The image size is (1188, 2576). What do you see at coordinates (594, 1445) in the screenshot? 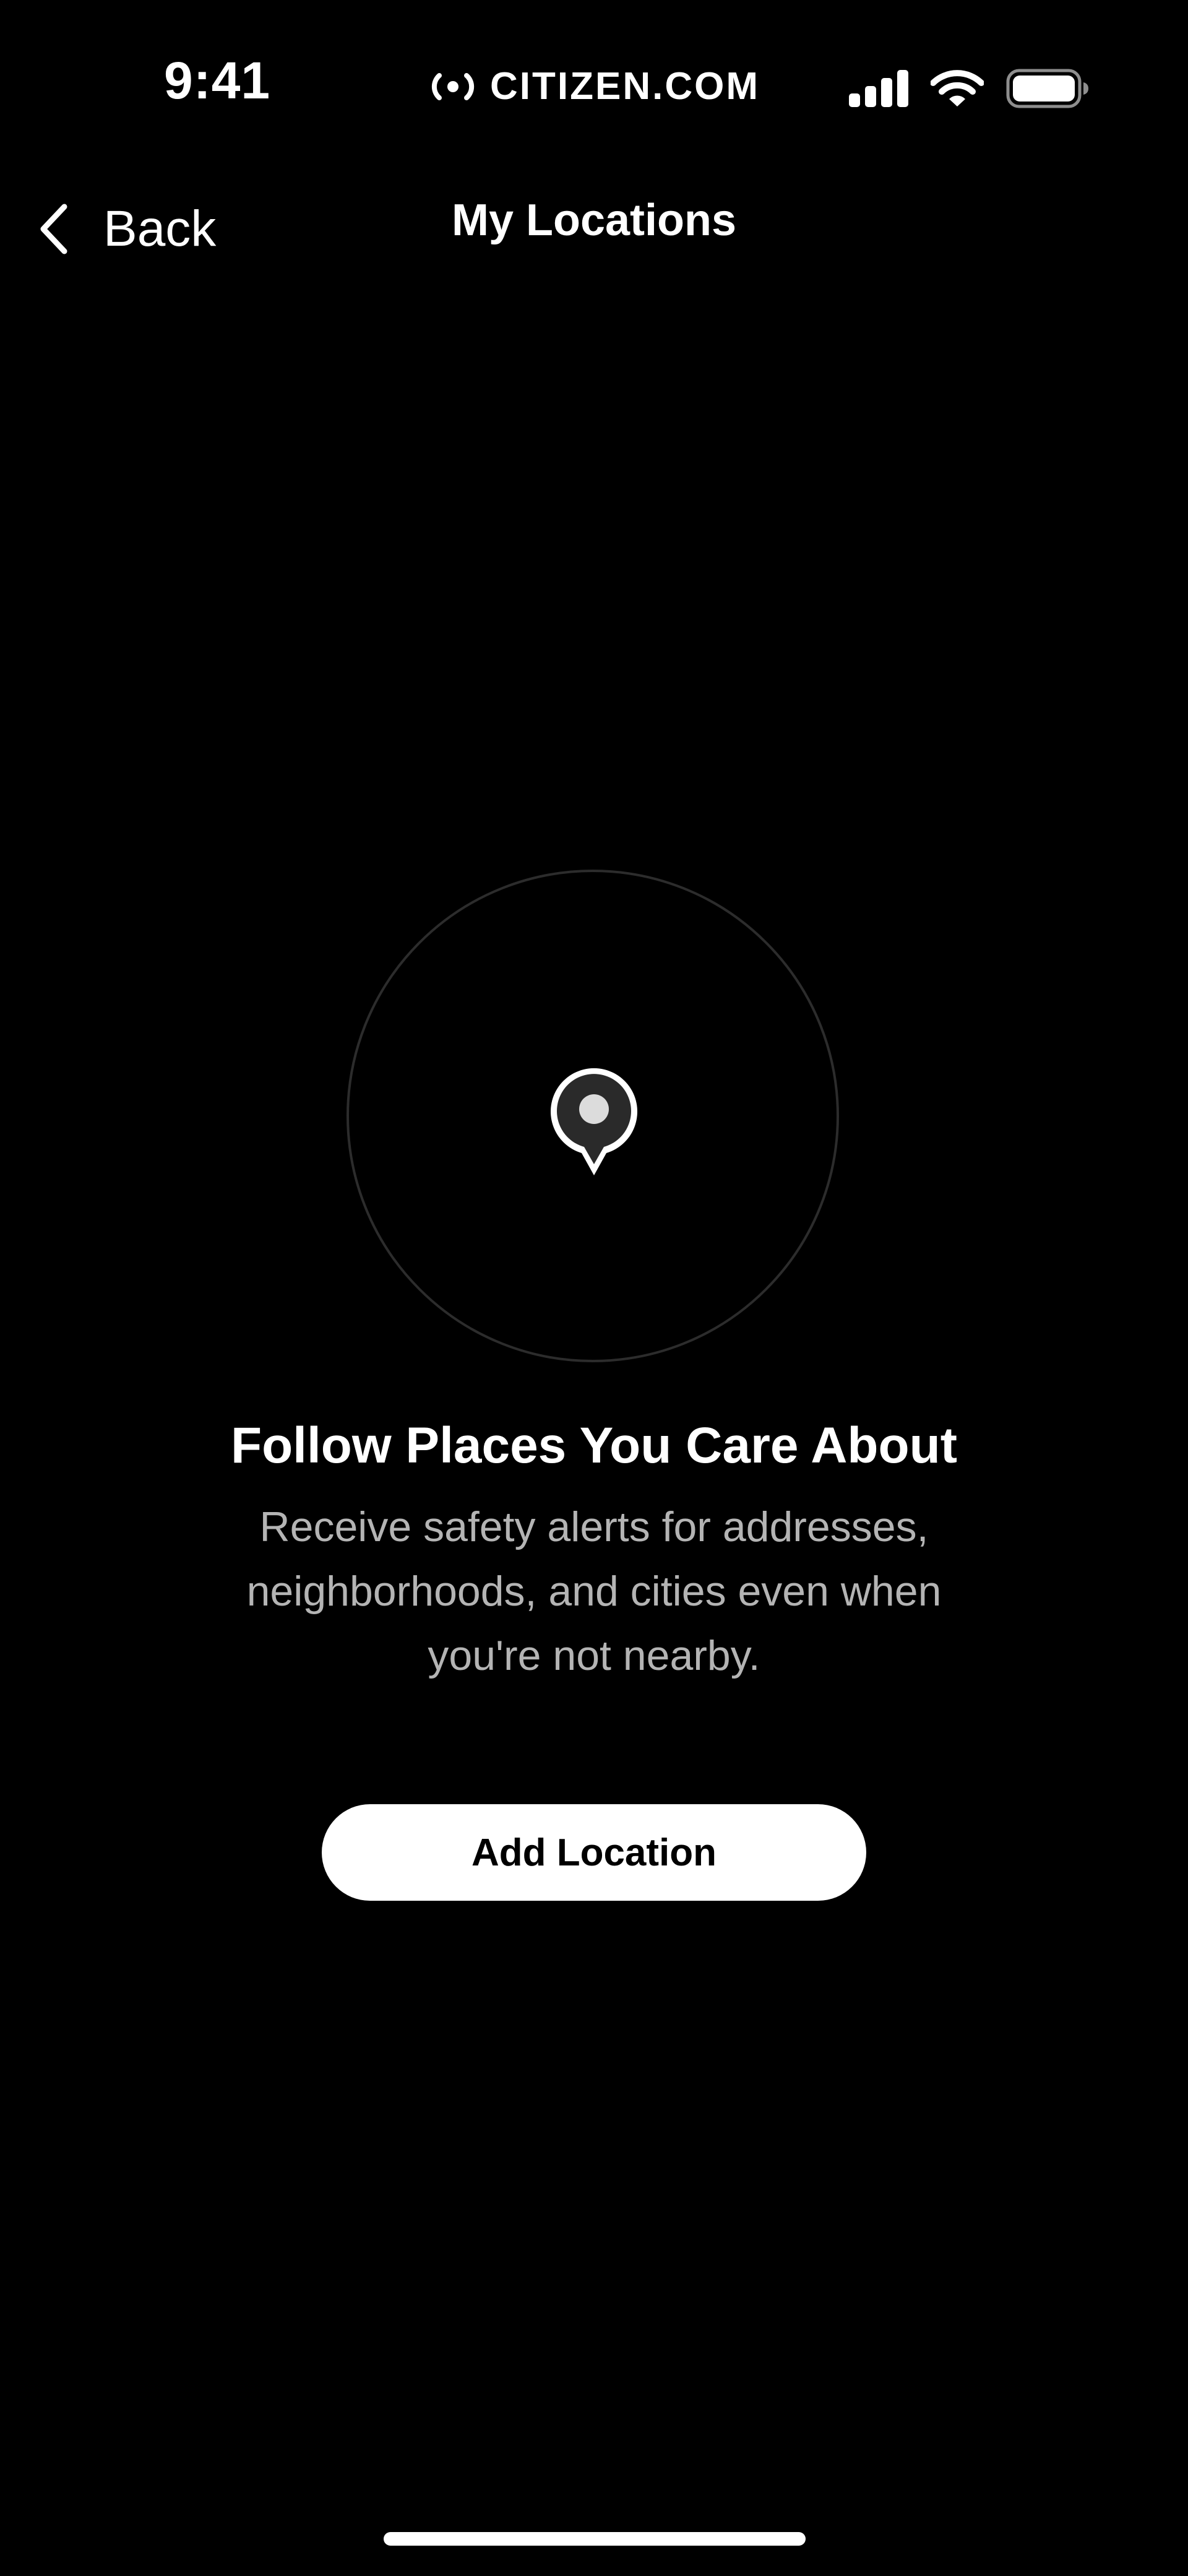
I see `empty-state-title: Follow Places You Care About` at bounding box center [594, 1445].